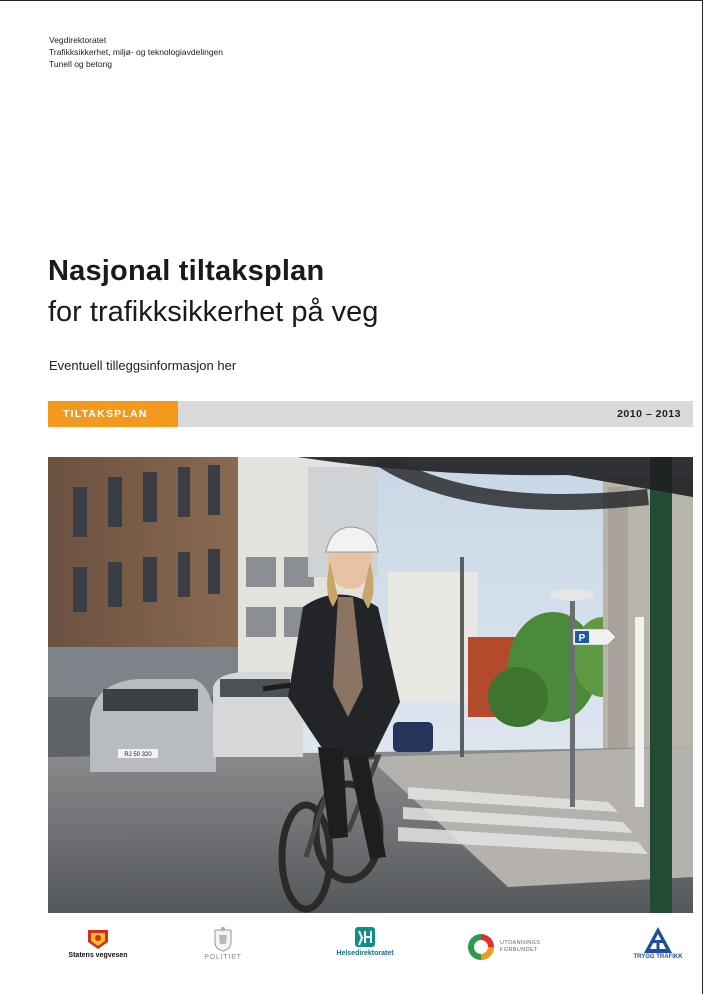 This screenshot has height=995, width=704. I want to click on header-section: Tunell og betong, so click(81, 64).